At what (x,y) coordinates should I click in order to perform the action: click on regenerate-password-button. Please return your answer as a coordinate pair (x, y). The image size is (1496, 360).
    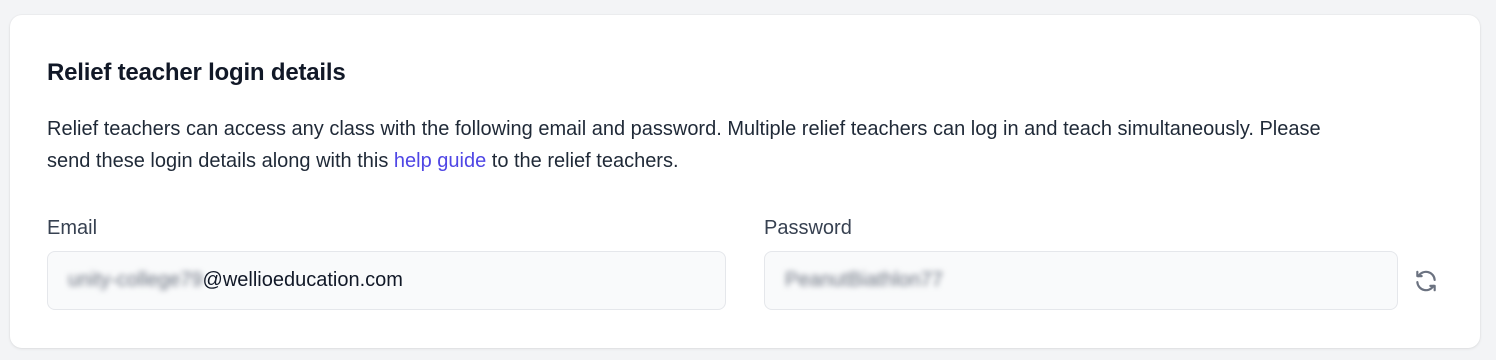
    Looking at the image, I should click on (1426, 281).